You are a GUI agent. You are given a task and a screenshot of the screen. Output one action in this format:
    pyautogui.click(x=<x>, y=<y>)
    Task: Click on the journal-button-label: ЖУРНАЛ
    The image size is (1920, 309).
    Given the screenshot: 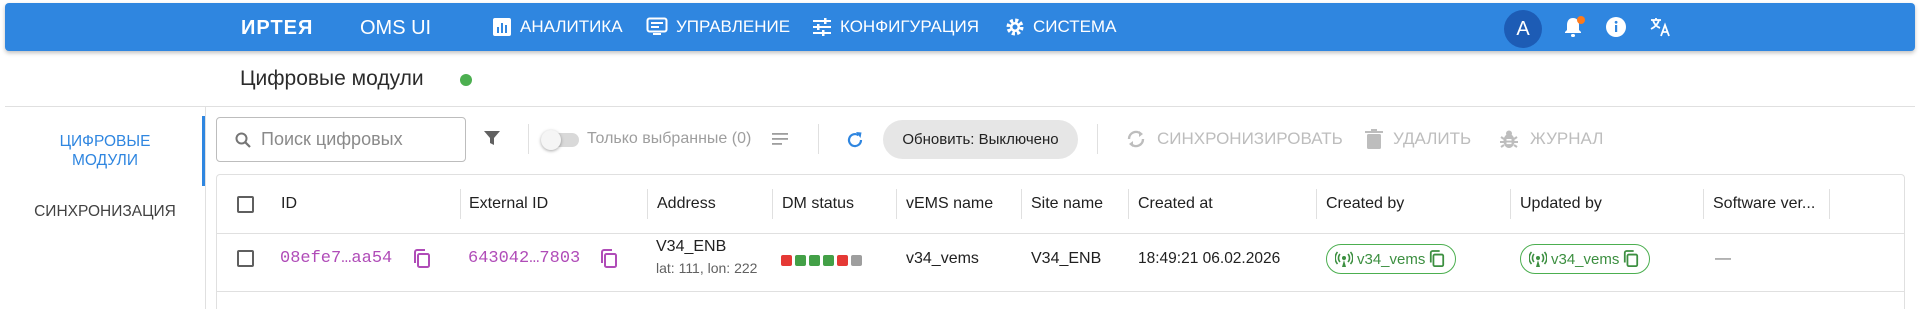 What is the action you would take?
    pyautogui.click(x=1567, y=138)
    